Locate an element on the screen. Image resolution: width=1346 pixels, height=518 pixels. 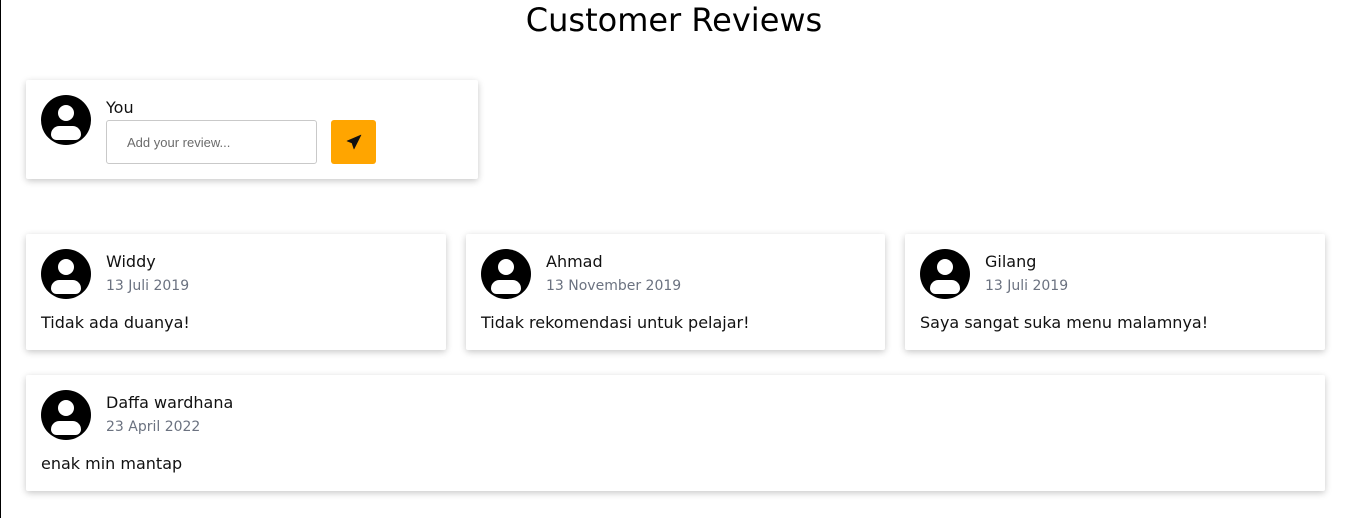
reviewer-name: Daffa wardhana is located at coordinates (170, 402).